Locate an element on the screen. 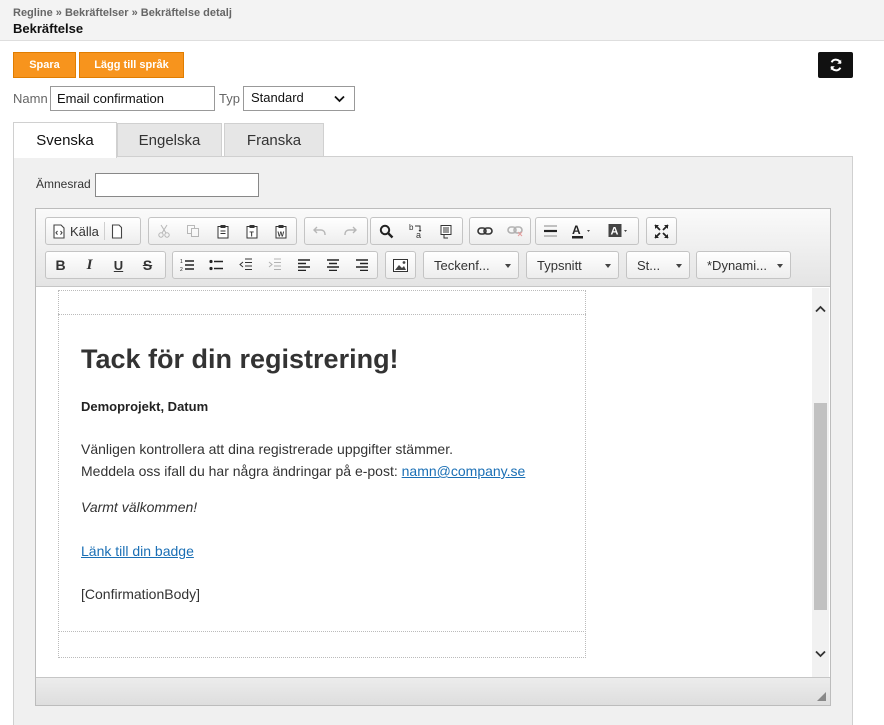 The image size is (884, 725). background-color-icon: A is located at coordinates (617, 231).